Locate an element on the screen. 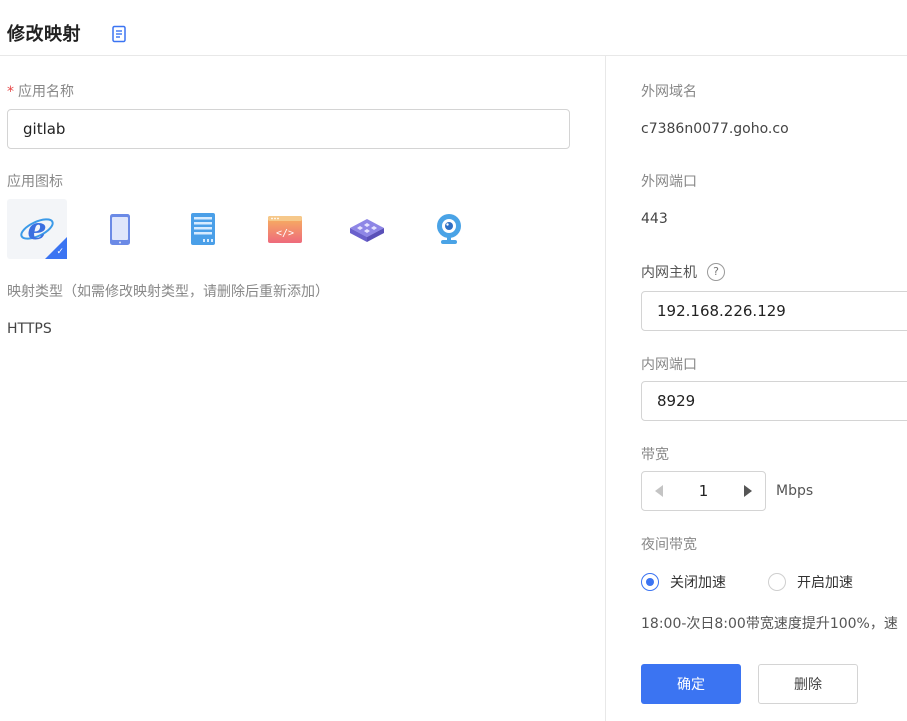 This screenshot has height=721, width=907. app-icon-option-router is located at coordinates (367, 229).